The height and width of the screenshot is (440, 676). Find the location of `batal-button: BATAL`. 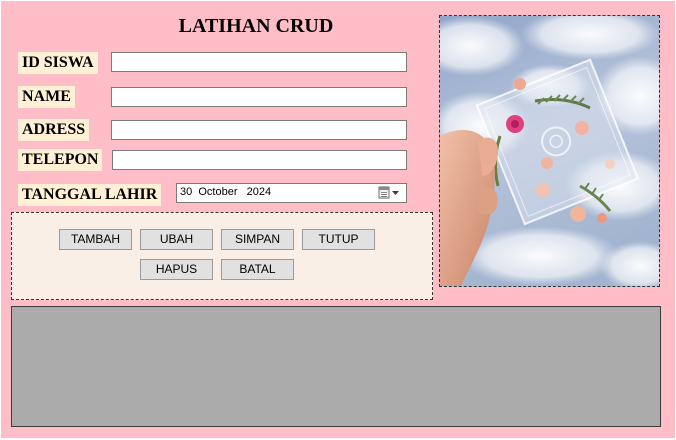

batal-button: BATAL is located at coordinates (257, 269).